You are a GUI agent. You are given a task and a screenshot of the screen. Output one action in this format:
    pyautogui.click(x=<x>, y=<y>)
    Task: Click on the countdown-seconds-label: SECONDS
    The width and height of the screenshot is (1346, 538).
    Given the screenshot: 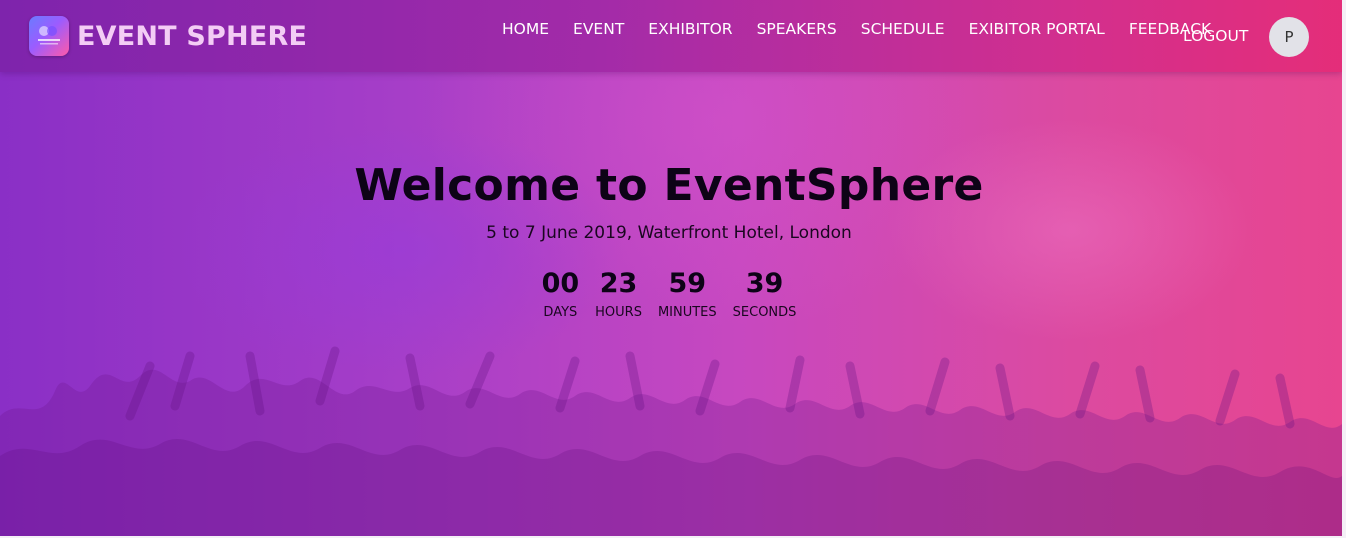 What is the action you would take?
    pyautogui.click(x=764, y=312)
    